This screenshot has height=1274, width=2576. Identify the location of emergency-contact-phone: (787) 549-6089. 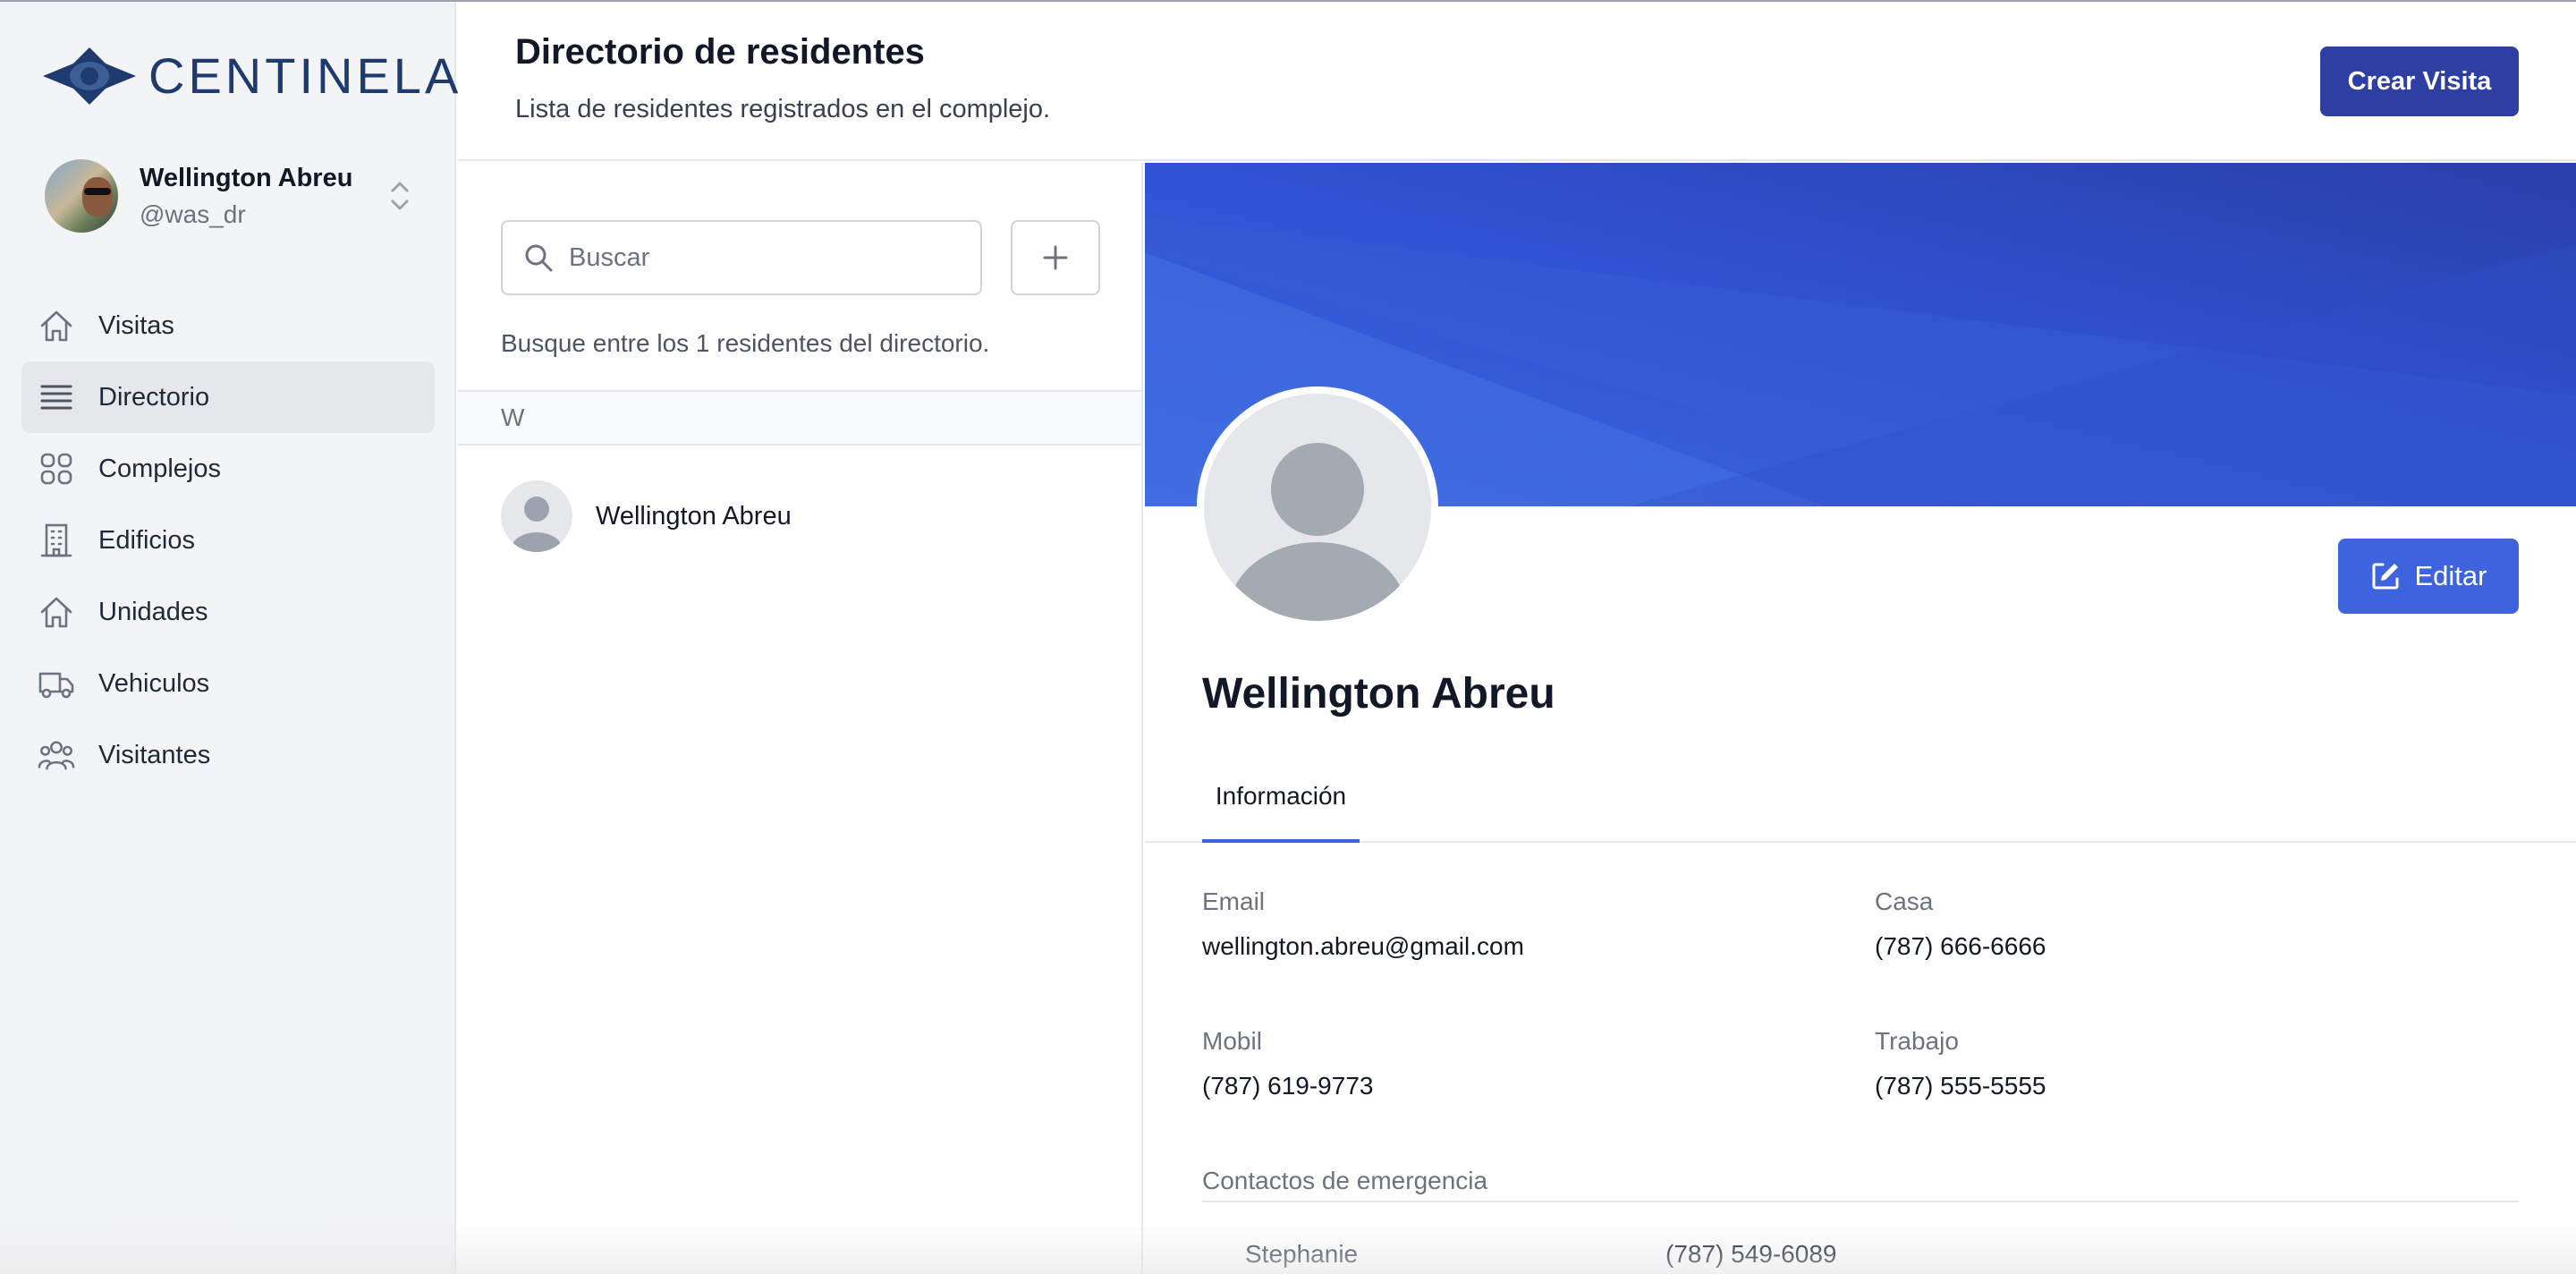
(1751, 1254).